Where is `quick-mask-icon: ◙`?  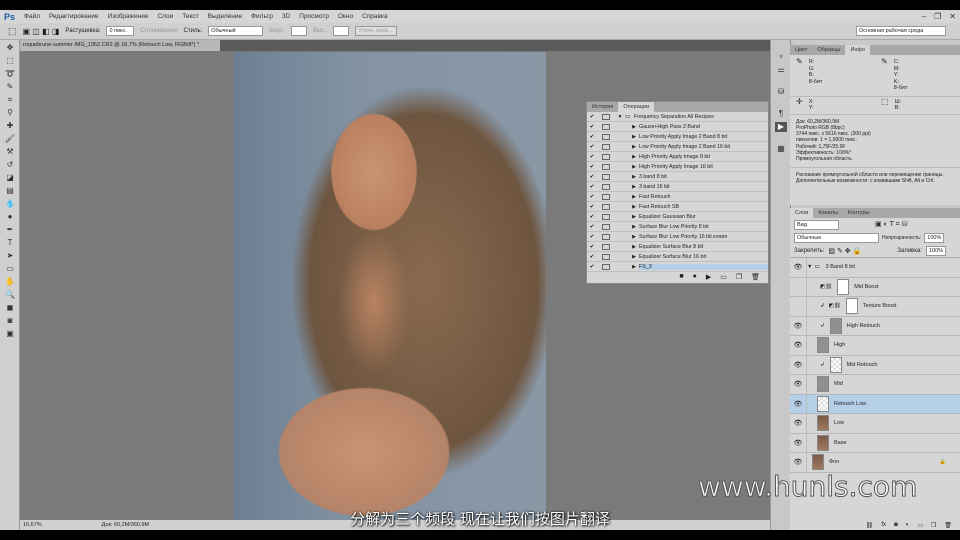
quick-mask-icon: ◙ is located at coordinates (10, 321).